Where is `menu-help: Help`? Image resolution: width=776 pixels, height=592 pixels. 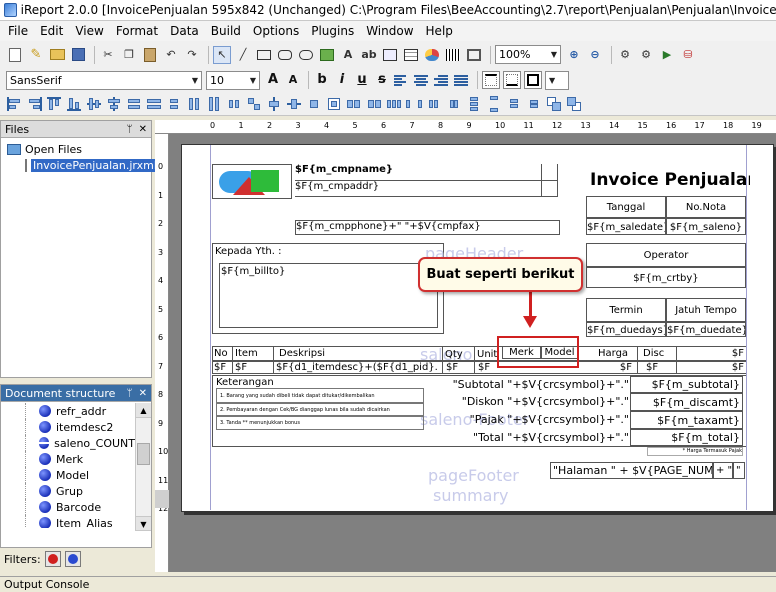
menu-help: Help is located at coordinates (439, 31).